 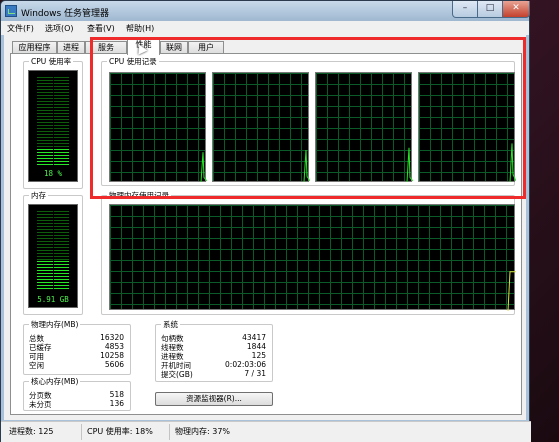 What do you see at coordinates (203, 167) in the screenshot?
I see `cpu-core-1-line` at bounding box center [203, 167].